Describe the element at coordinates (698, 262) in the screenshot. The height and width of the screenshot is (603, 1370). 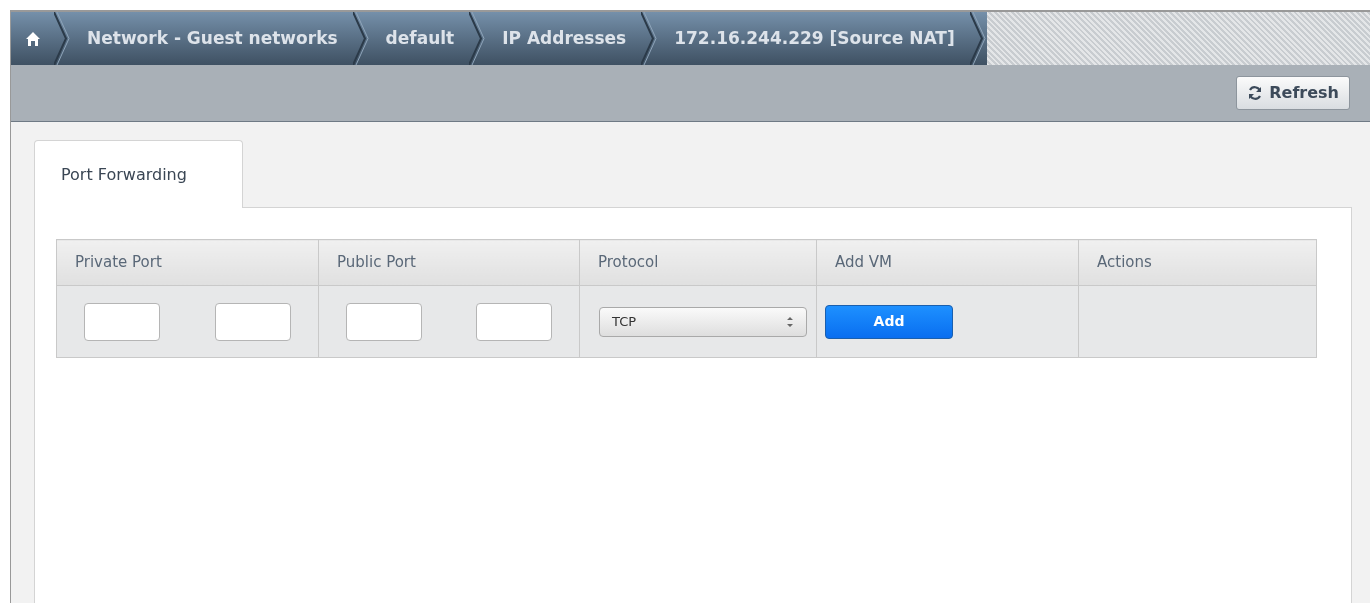
I see `column-header: Protocol` at that location.